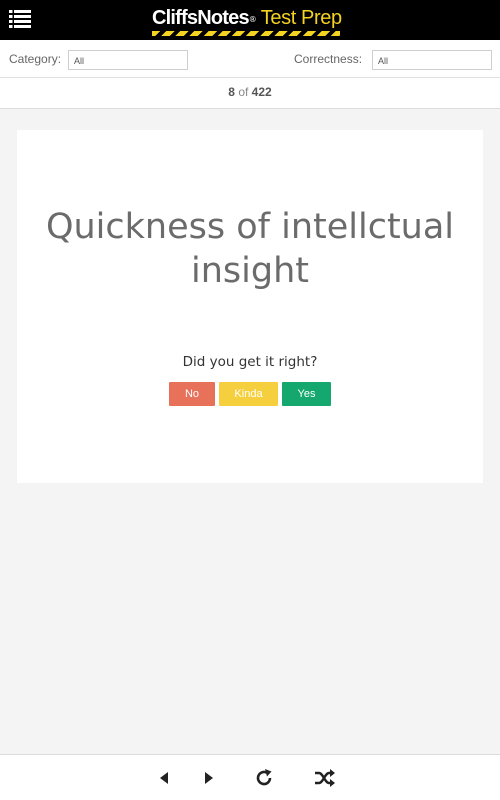  Describe the element at coordinates (246, 33) in the screenshot. I see `logo-stripe` at that location.